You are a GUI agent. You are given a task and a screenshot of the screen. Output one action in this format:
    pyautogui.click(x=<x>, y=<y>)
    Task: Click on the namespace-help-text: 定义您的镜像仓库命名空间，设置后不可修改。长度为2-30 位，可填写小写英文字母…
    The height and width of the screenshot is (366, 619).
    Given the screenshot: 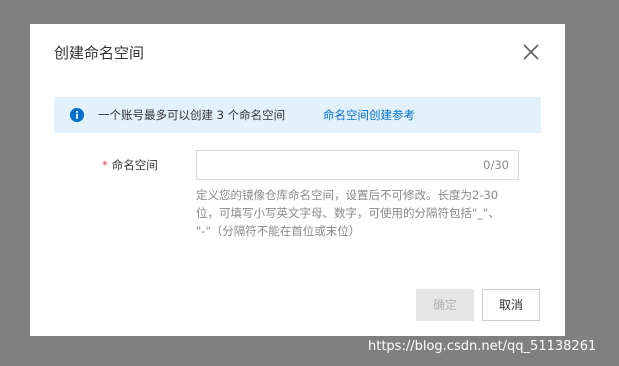 What is the action you would take?
    pyautogui.click(x=361, y=213)
    